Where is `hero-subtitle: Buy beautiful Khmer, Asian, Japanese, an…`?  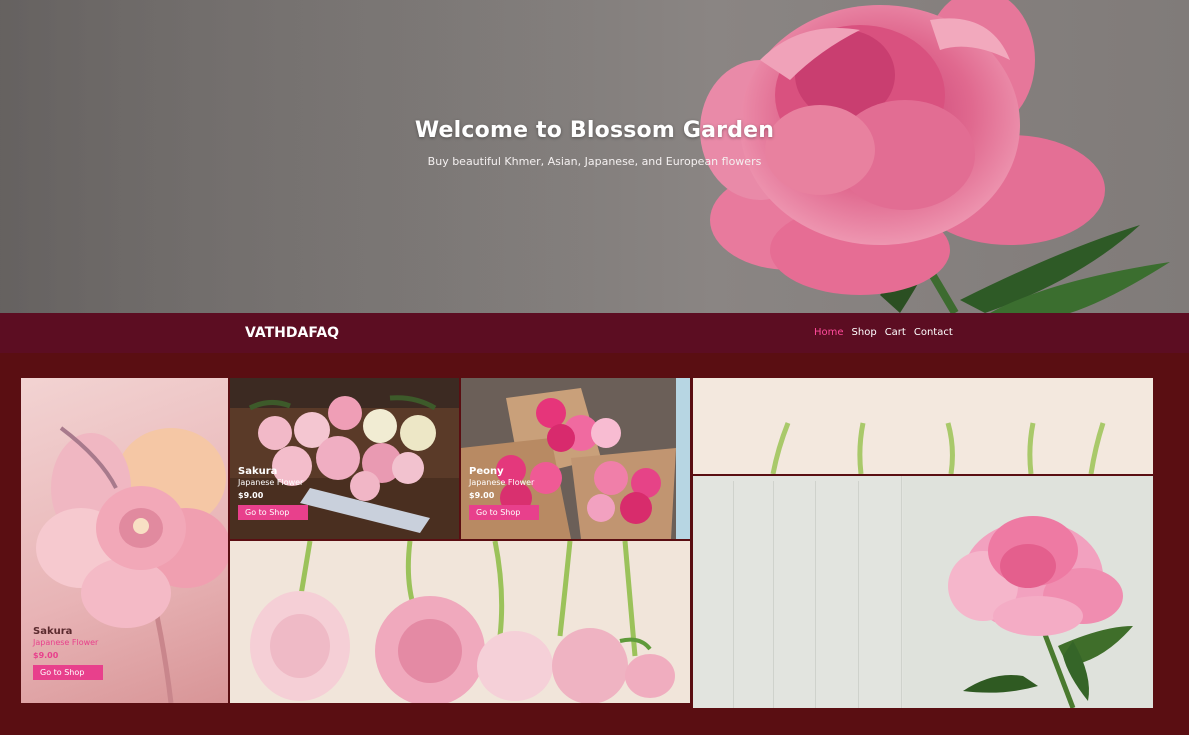 hero-subtitle: Buy beautiful Khmer, Asian, Japanese, an… is located at coordinates (594, 161).